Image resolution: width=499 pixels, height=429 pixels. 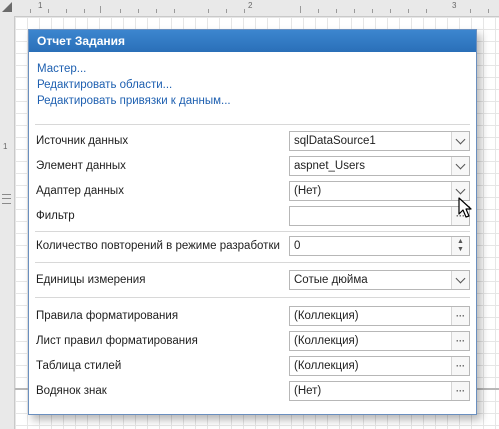 What do you see at coordinates (91, 280) in the screenshot?
I see `units-label: Единицы измерения` at bounding box center [91, 280].